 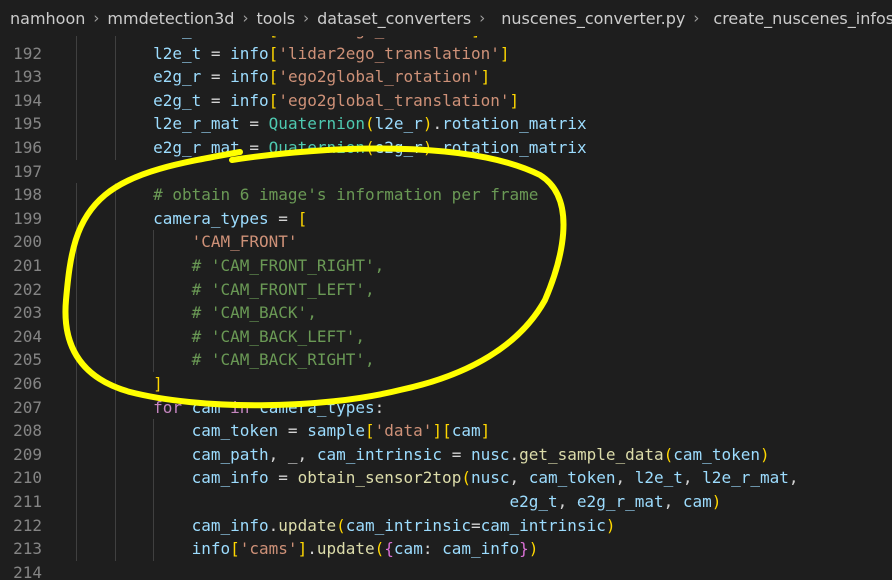 What do you see at coordinates (27, 242) in the screenshot?
I see `line-number: 200` at bounding box center [27, 242].